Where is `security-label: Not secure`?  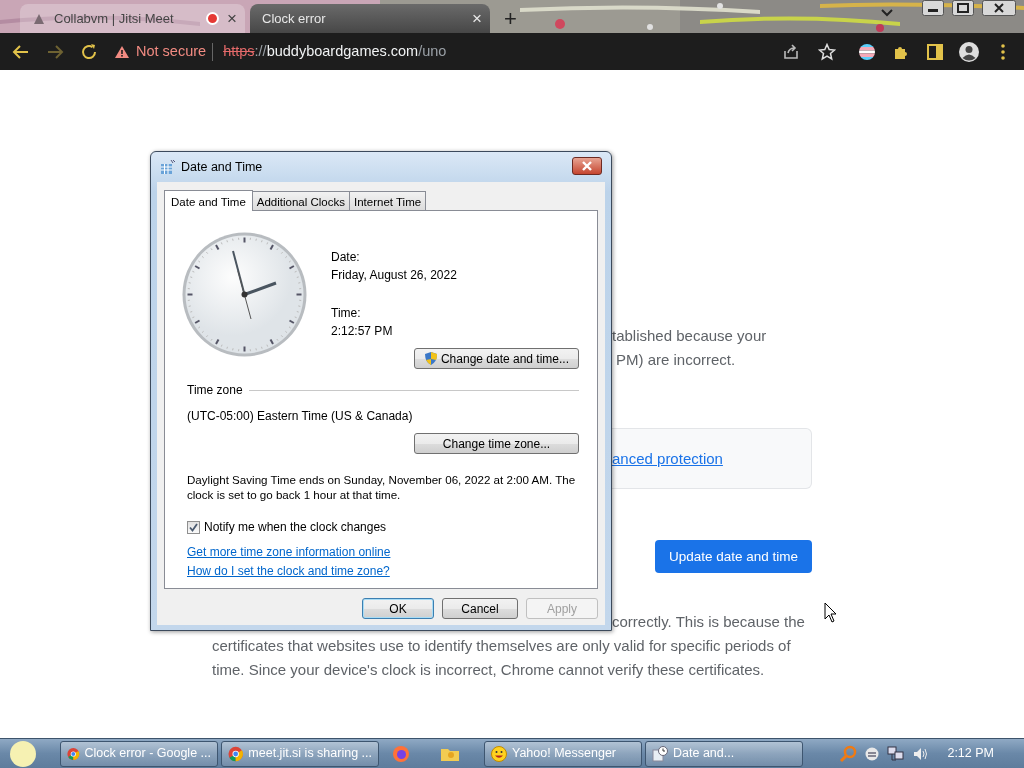
security-label: Not secure is located at coordinates (171, 51).